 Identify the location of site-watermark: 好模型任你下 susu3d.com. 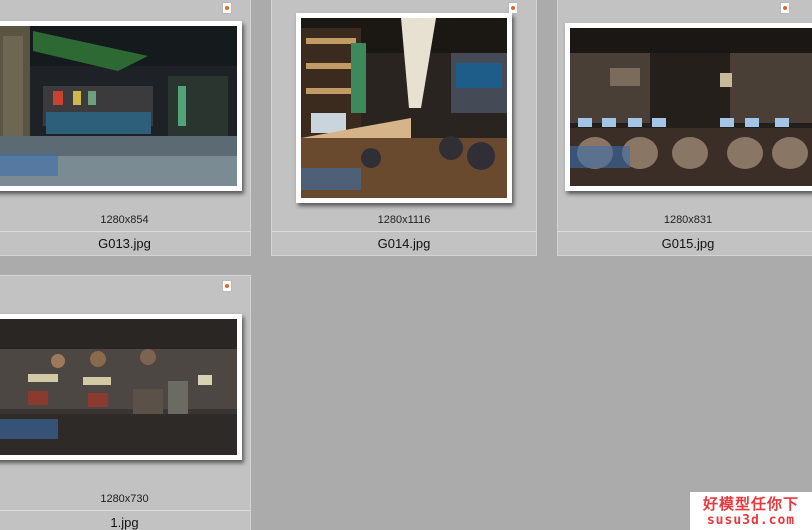
(751, 511).